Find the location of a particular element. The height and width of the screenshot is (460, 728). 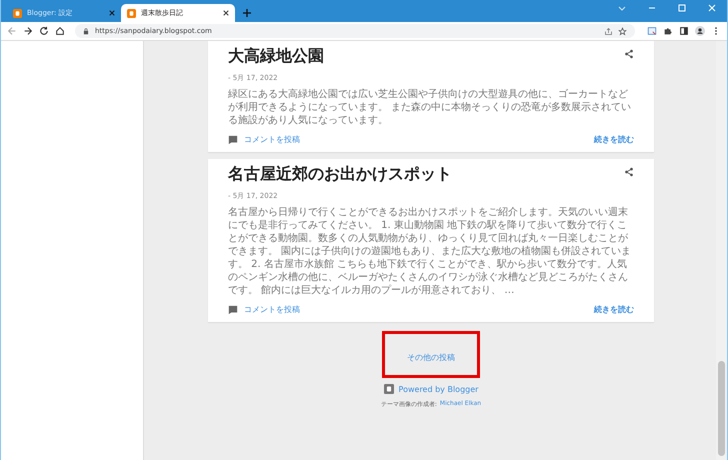

reload-icon is located at coordinates (44, 31).